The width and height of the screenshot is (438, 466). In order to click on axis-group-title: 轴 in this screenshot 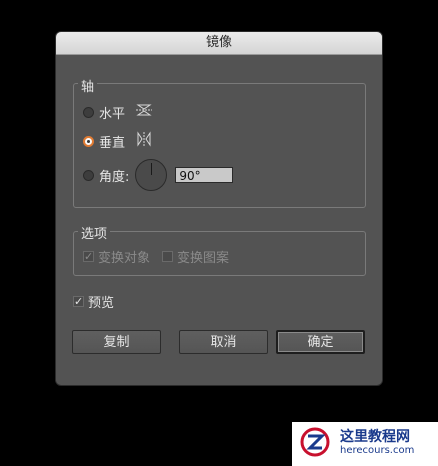, I will do `click(88, 85)`.